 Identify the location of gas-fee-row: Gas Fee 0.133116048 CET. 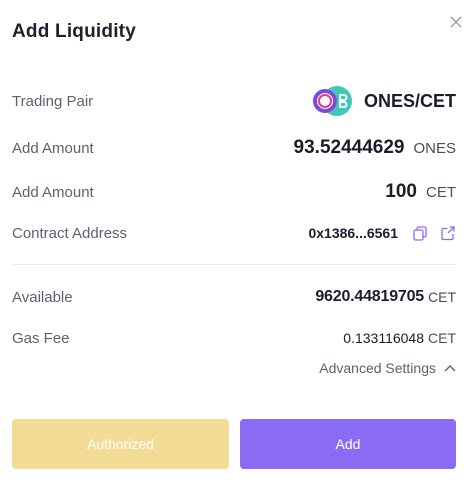
(234, 338).